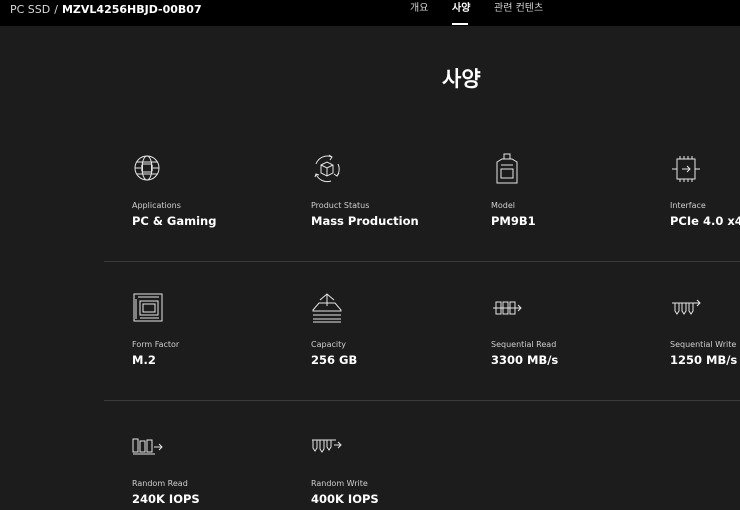 Image resolution: width=740 pixels, height=510 pixels. I want to click on spec-value-sequential-read: 3300 MB/s, so click(525, 360).